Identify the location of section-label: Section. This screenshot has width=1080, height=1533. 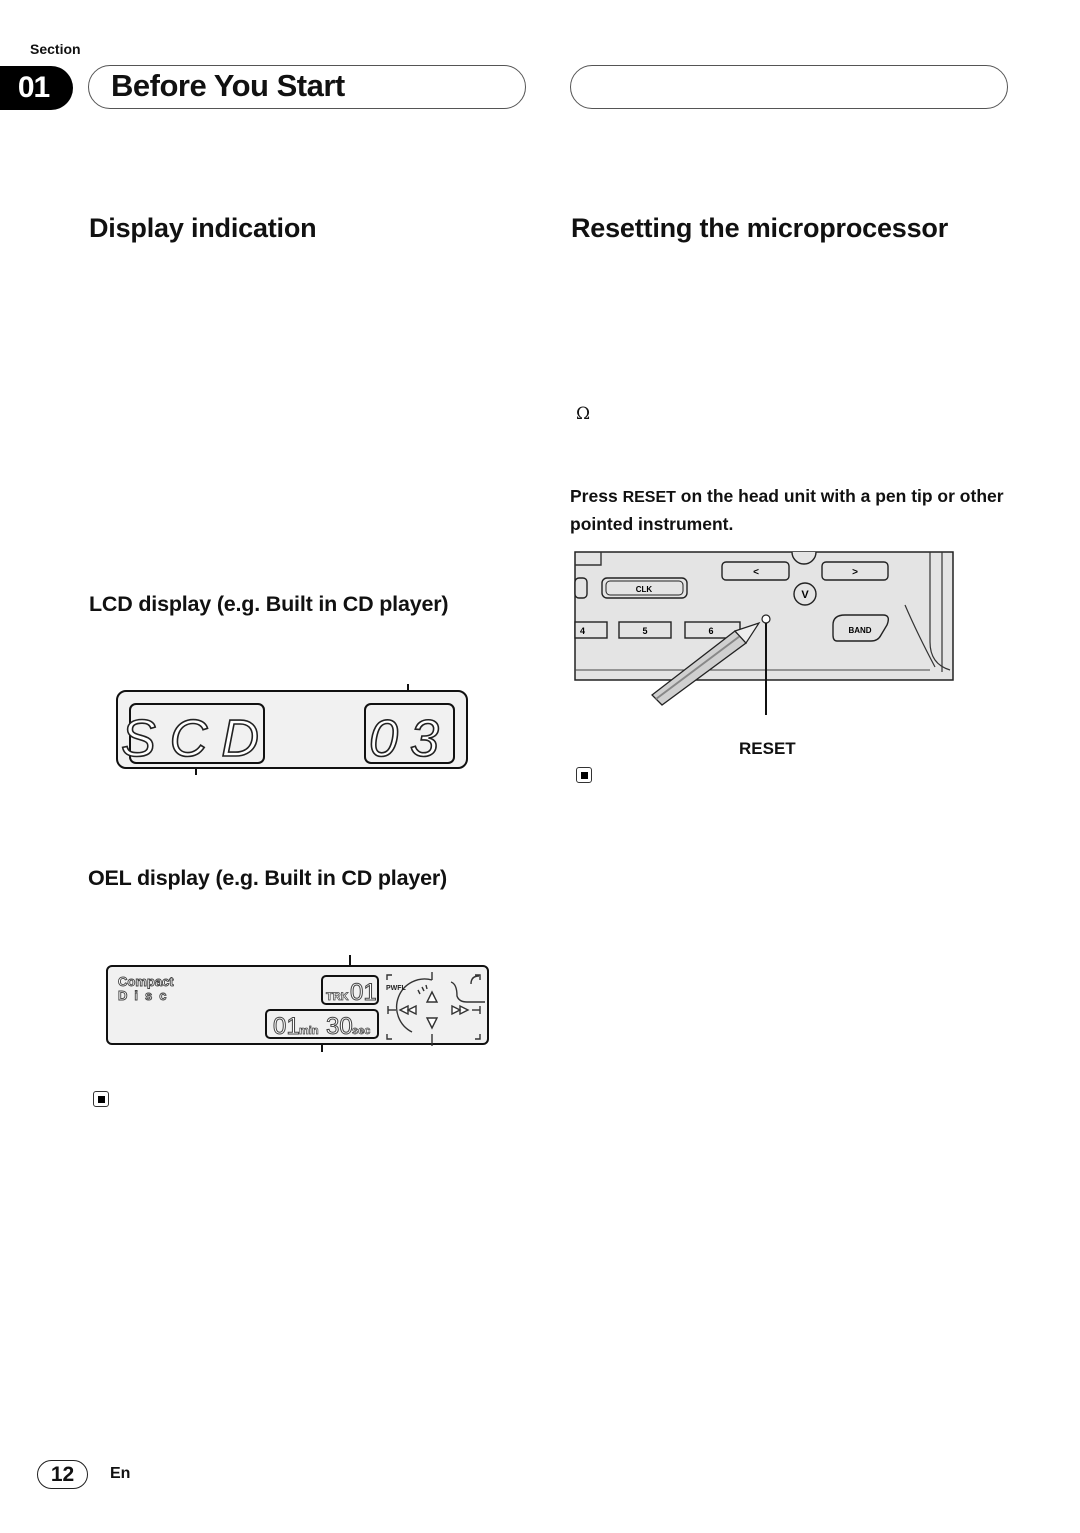
(55, 49).